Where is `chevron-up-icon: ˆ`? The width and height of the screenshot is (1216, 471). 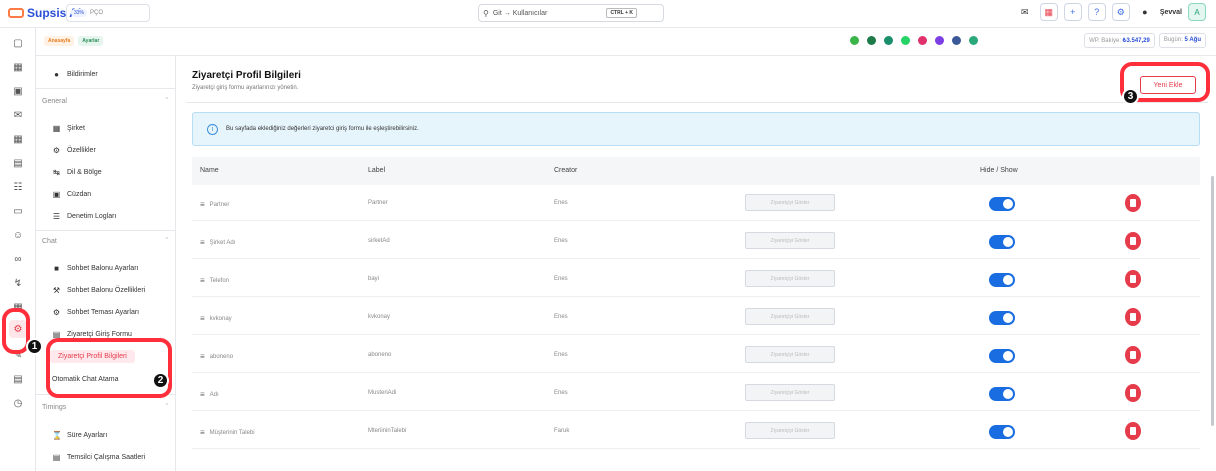 chevron-up-icon: ˆ is located at coordinates (166, 407).